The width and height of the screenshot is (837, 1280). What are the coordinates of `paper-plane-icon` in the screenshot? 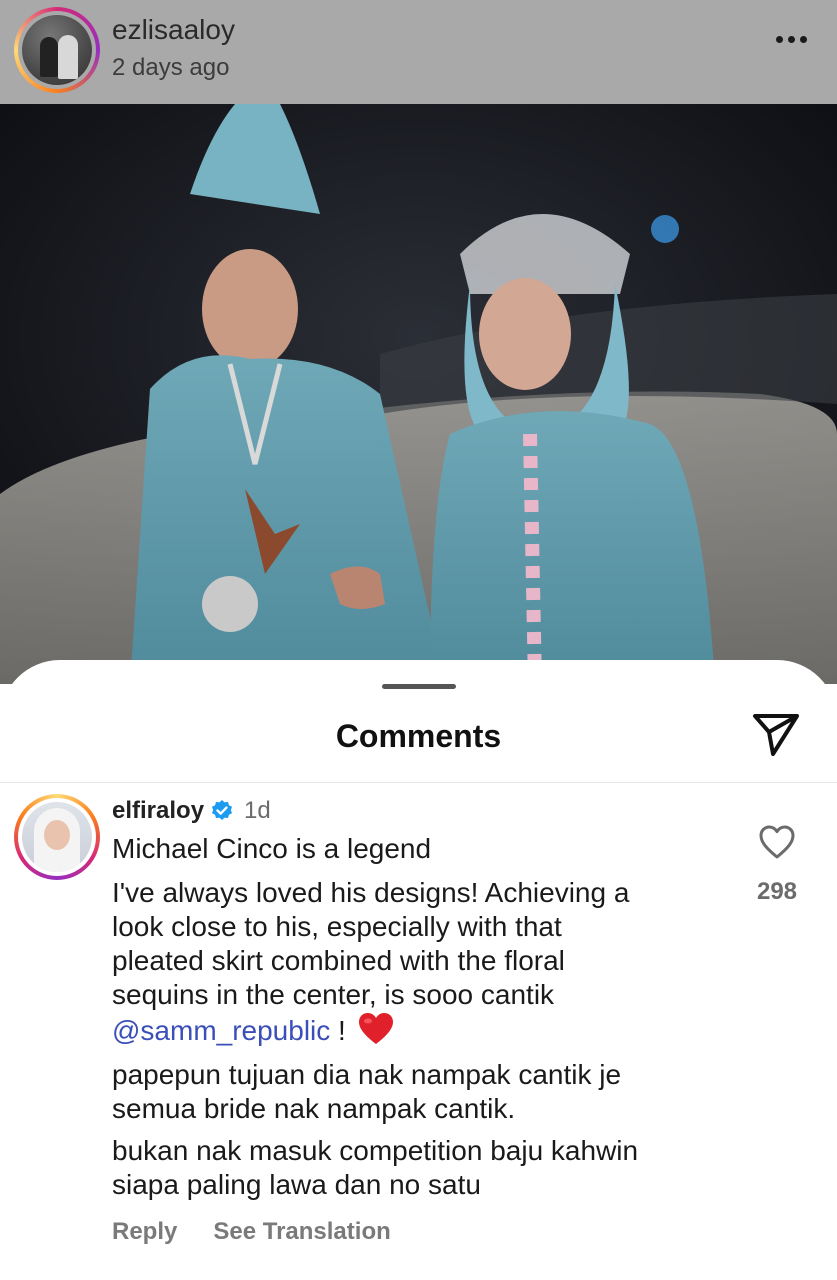 It's located at (776, 735).